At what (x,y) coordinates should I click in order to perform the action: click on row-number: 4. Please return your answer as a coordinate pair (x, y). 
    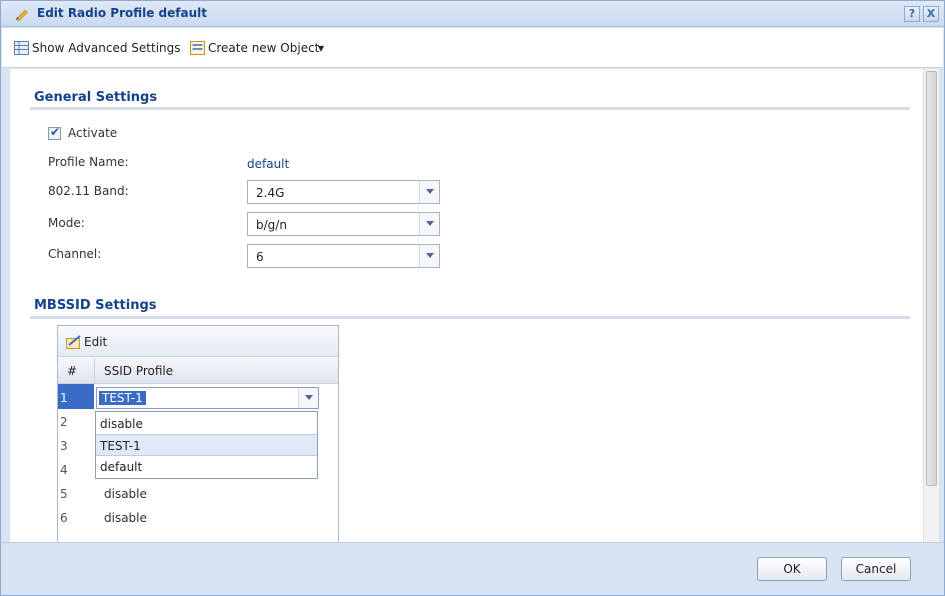
    Looking at the image, I should click on (64, 470).